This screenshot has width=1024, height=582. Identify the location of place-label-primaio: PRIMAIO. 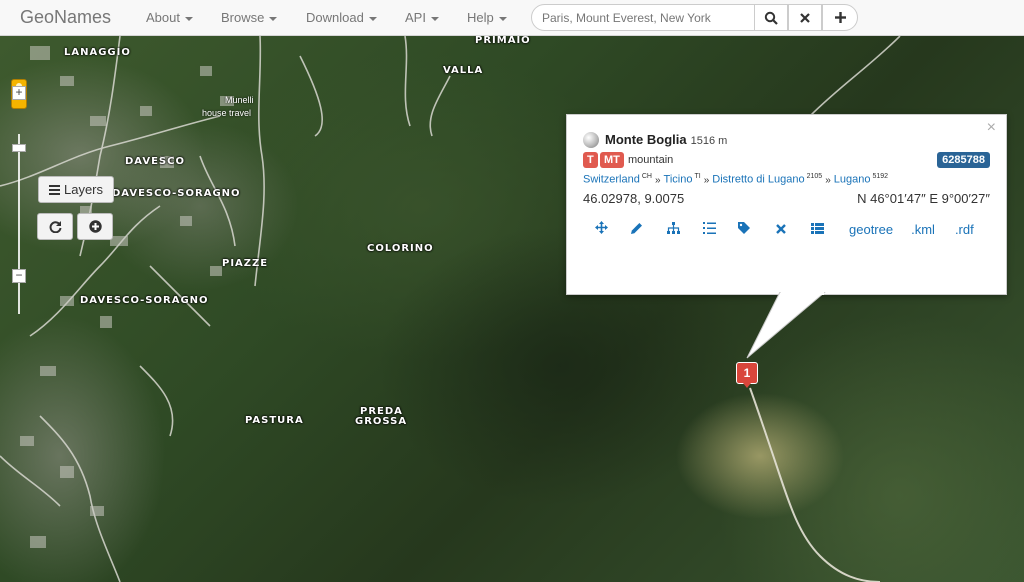
(503, 41).